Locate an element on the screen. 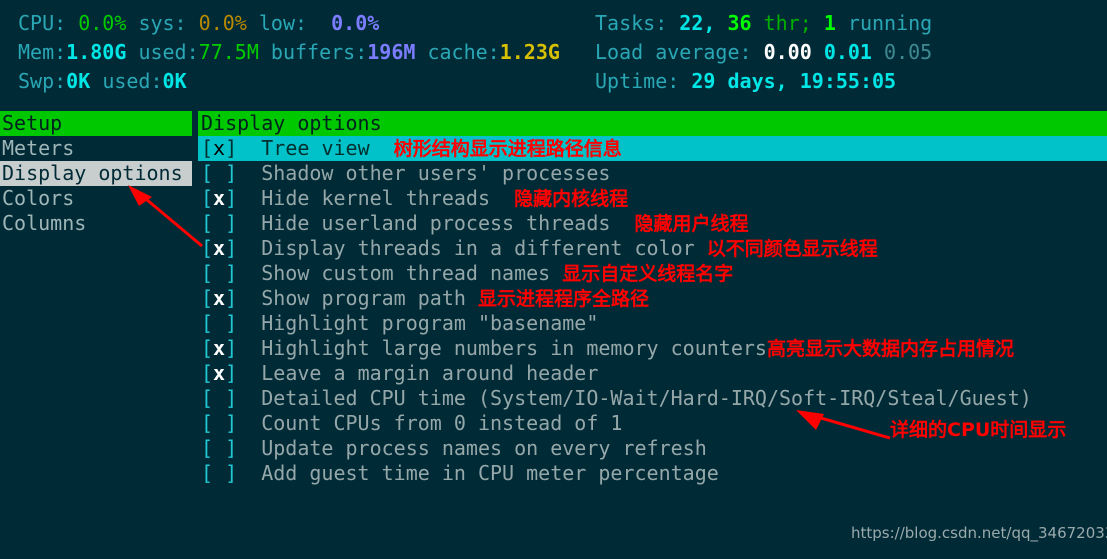 This screenshot has width=1107, height=559. uptime-label: Uptime: is located at coordinates (637, 81).